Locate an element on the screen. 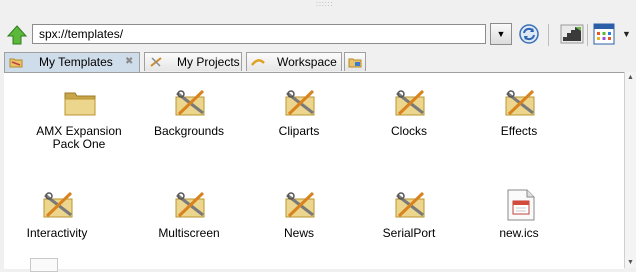 Image resolution: width=636 pixels, height=272 pixels. tab-my-templates: My Templates ✖ is located at coordinates (72, 62).